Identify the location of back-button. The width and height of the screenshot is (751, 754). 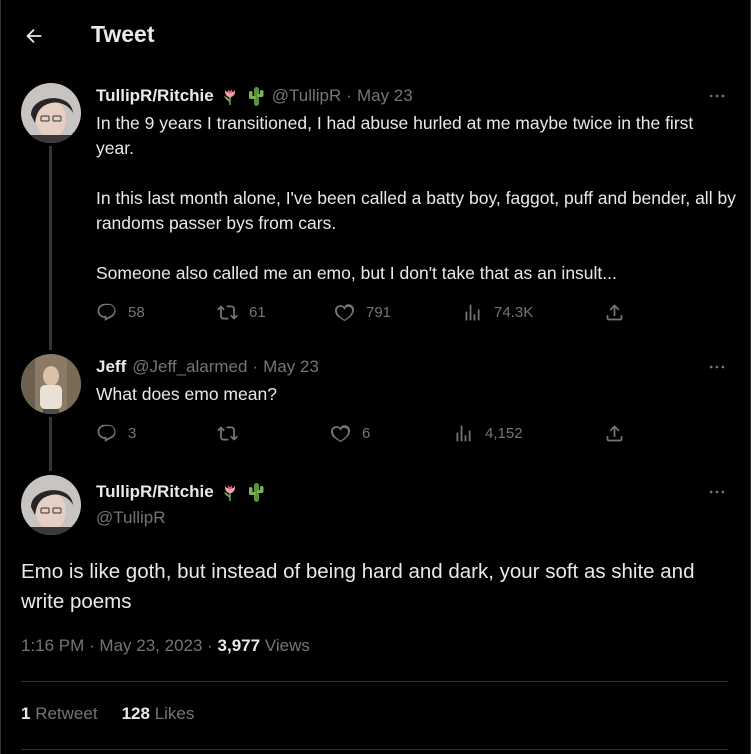
(34, 36).